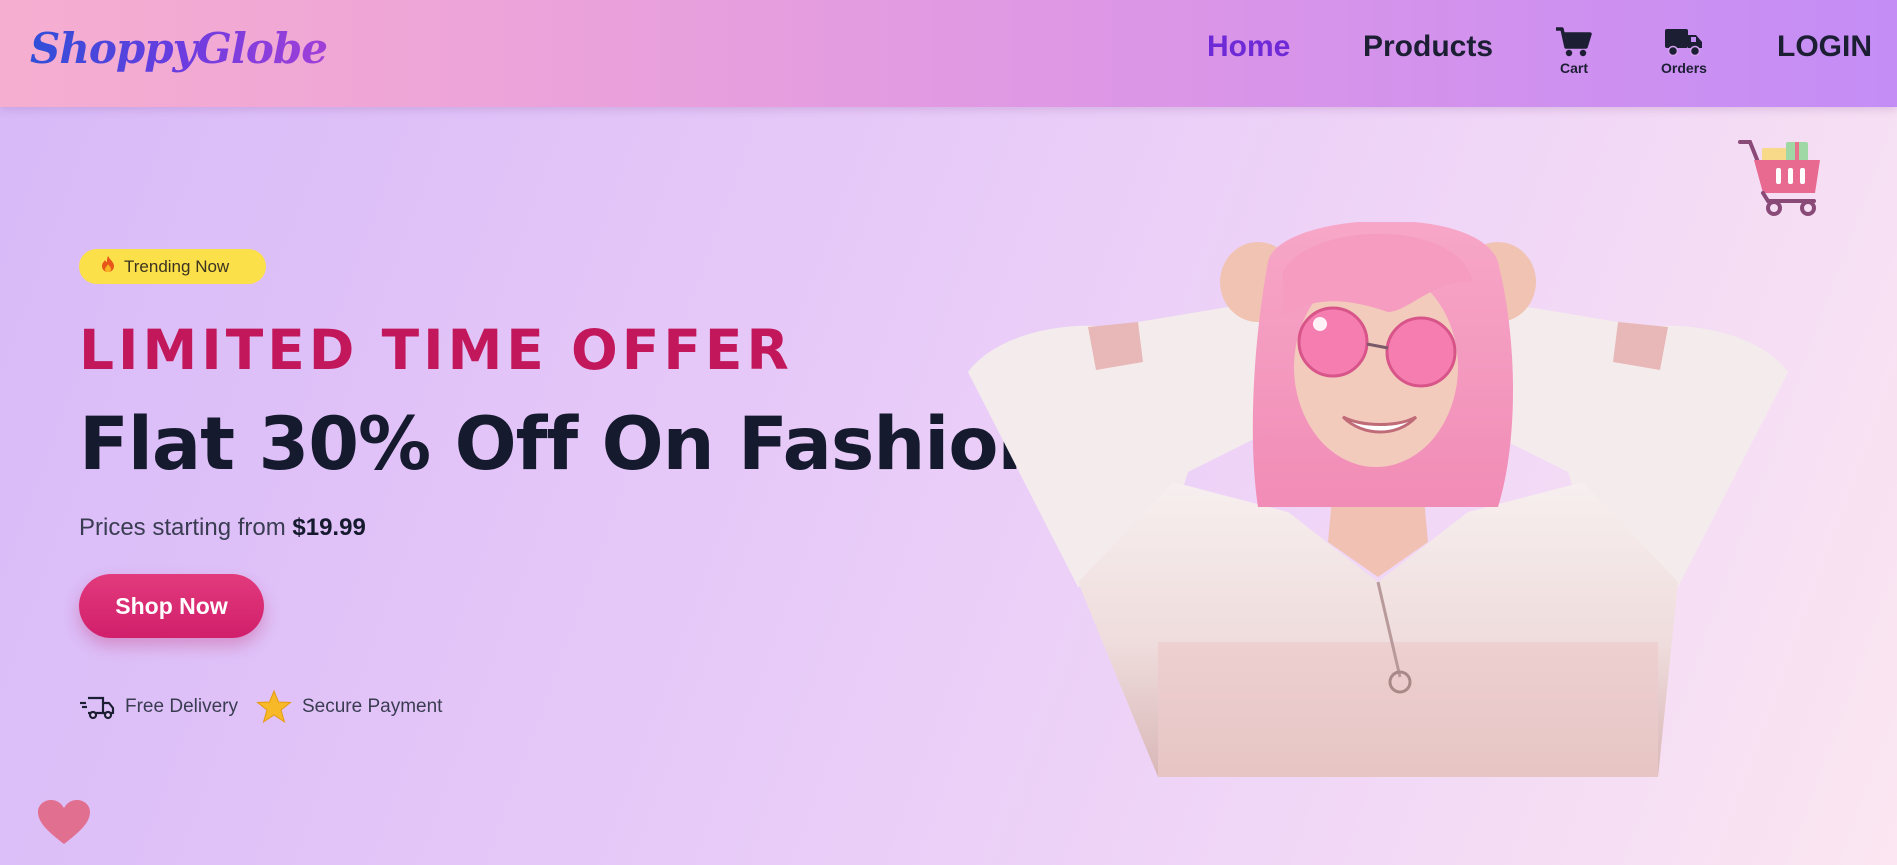 This screenshot has height=865, width=1897. What do you see at coordinates (1428, 47) in the screenshot?
I see `nav-products-link: Products` at bounding box center [1428, 47].